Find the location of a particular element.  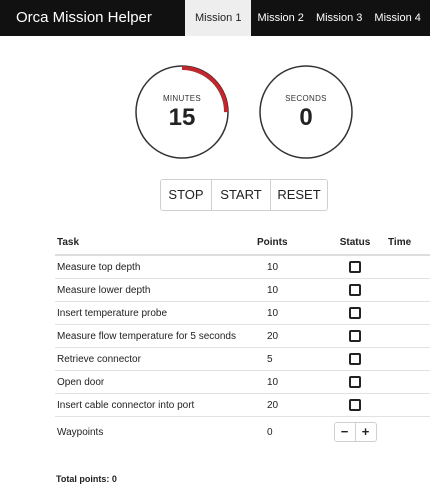

table-row: Insert temperature probe 10 is located at coordinates (242, 313).